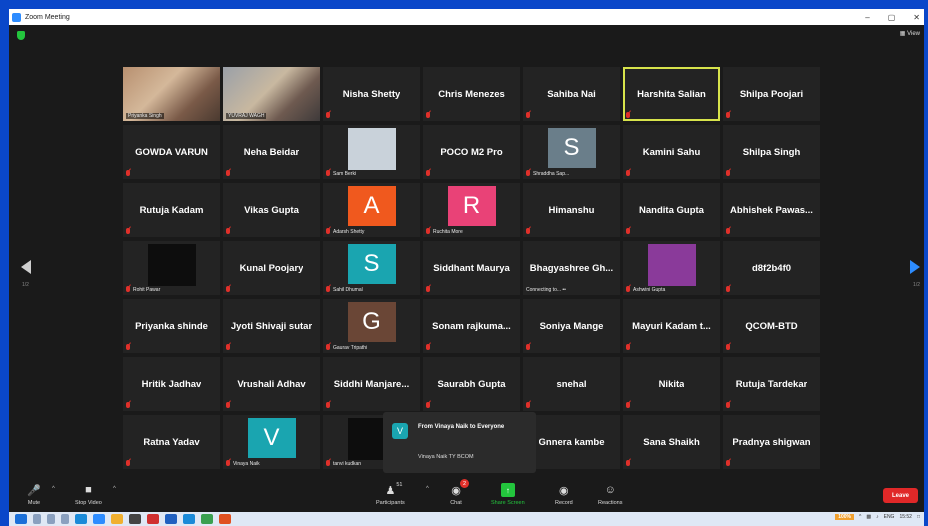 This screenshot has width=928, height=526. I want to click on participant-tile: G Gaurav Tripathi, so click(371, 326).